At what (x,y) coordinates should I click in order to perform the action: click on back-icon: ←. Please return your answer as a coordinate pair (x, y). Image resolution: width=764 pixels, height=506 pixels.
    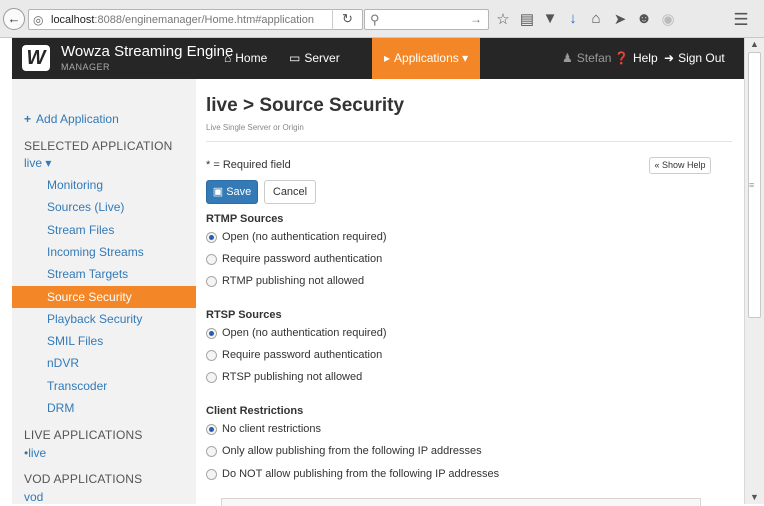
    Looking at the image, I should click on (14, 19).